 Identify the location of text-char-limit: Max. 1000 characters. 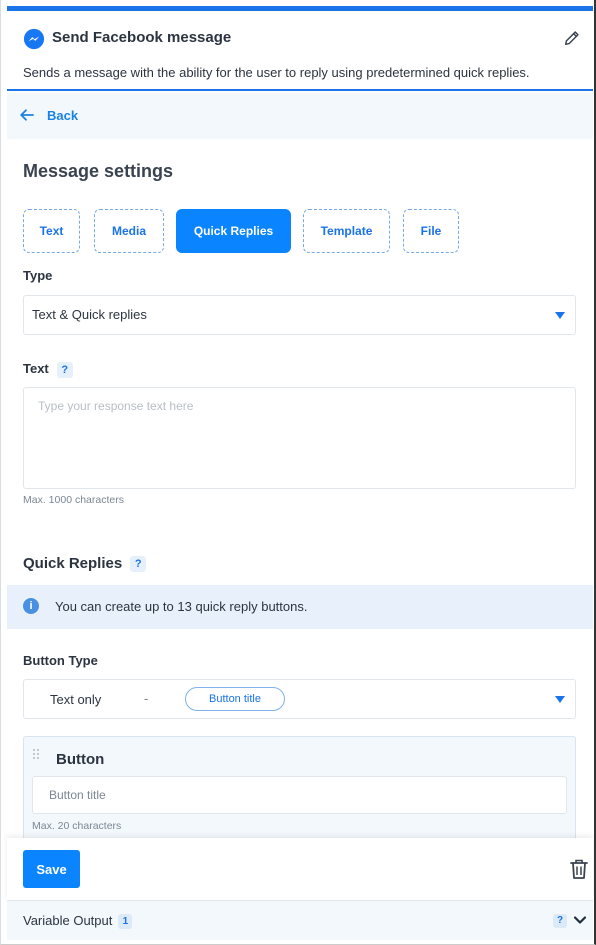
(73, 500).